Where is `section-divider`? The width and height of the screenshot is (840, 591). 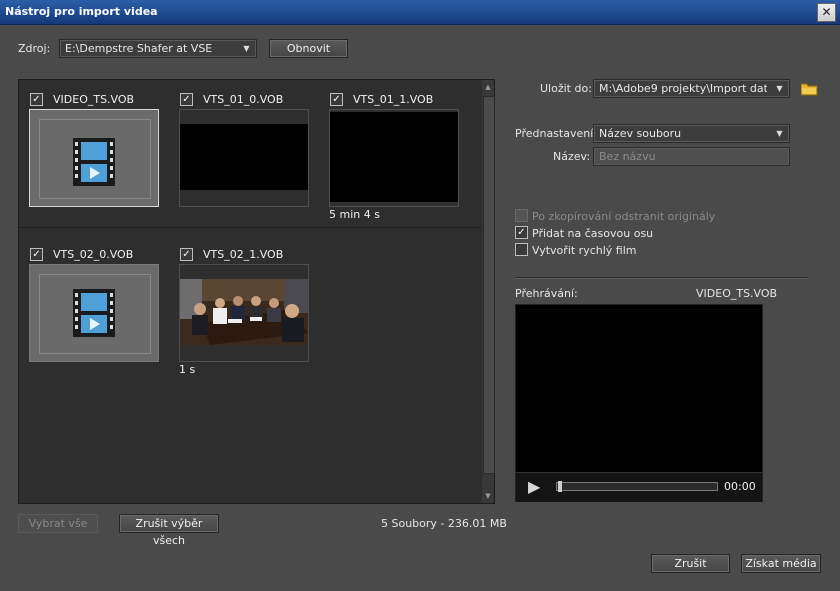 section-divider is located at coordinates (661, 278).